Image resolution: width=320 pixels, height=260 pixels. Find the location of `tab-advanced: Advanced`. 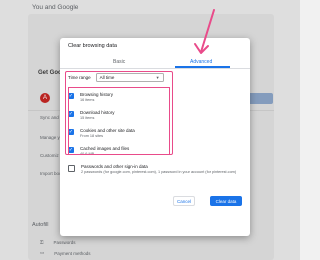

tab-advanced: Advanced is located at coordinates (201, 62).